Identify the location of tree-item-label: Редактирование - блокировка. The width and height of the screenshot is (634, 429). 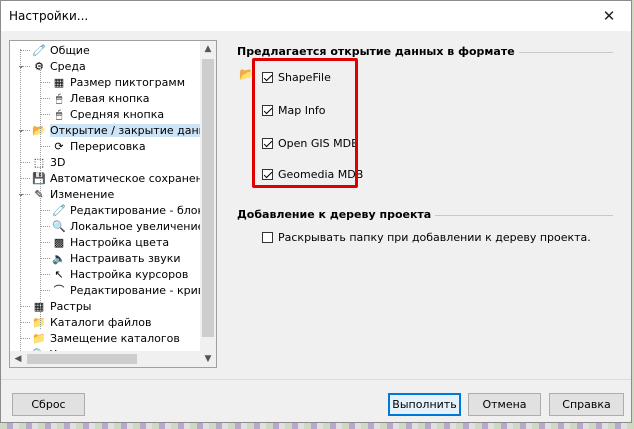
(135, 210).